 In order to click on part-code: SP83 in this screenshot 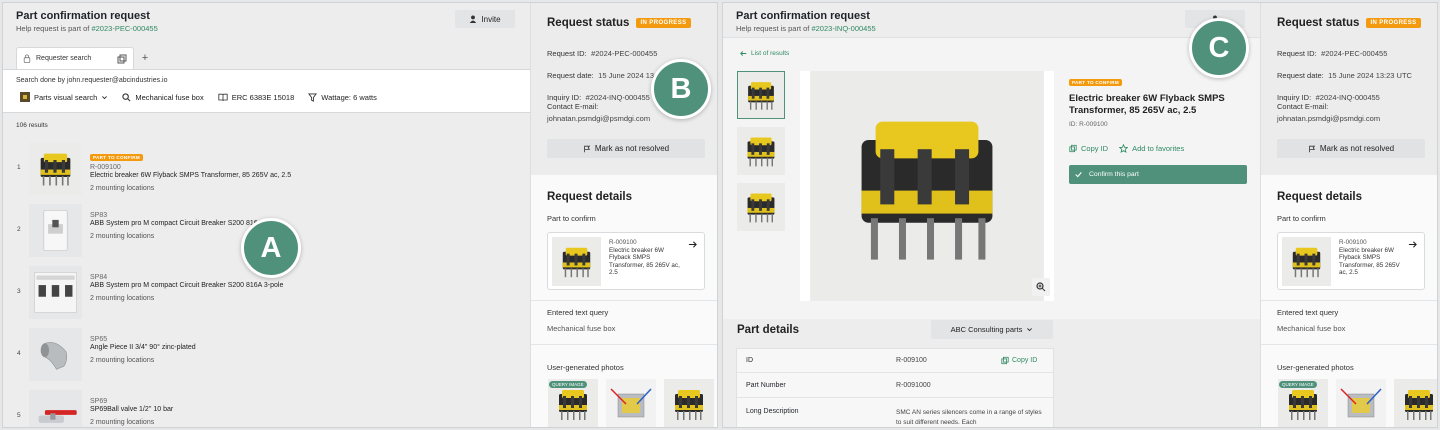, I will do `click(99, 215)`.